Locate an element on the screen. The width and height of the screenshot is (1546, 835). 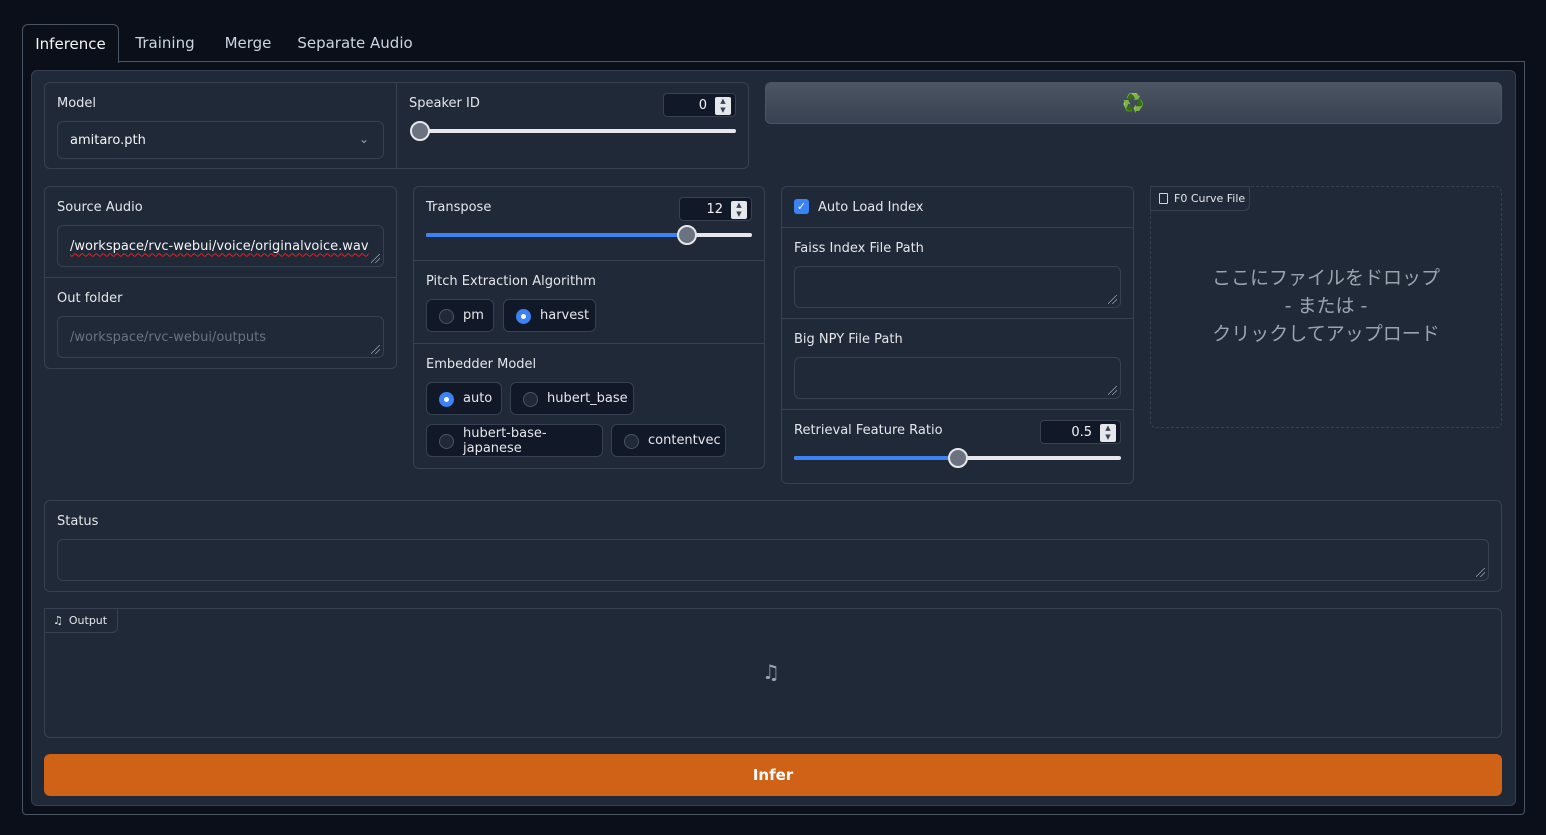
f0-curve-label: F0 Curve File is located at coordinates (1210, 198).